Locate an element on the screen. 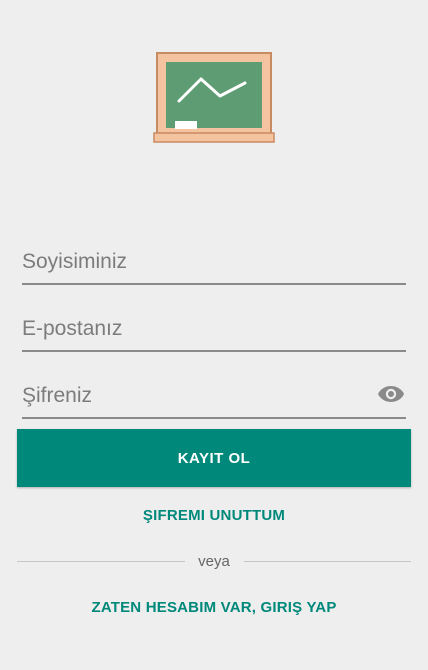 The image size is (428, 670). show-password-toggle is located at coordinates (391, 396).